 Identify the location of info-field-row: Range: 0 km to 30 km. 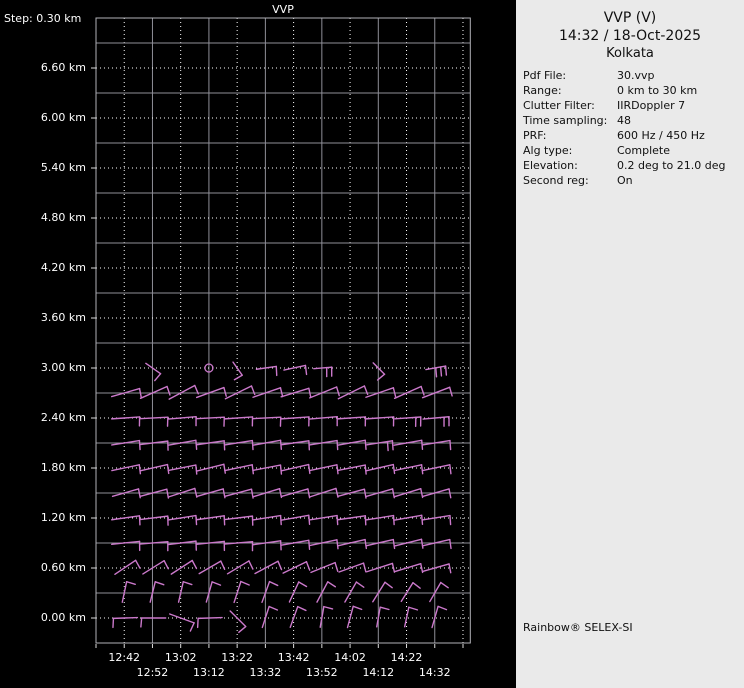
(630, 90).